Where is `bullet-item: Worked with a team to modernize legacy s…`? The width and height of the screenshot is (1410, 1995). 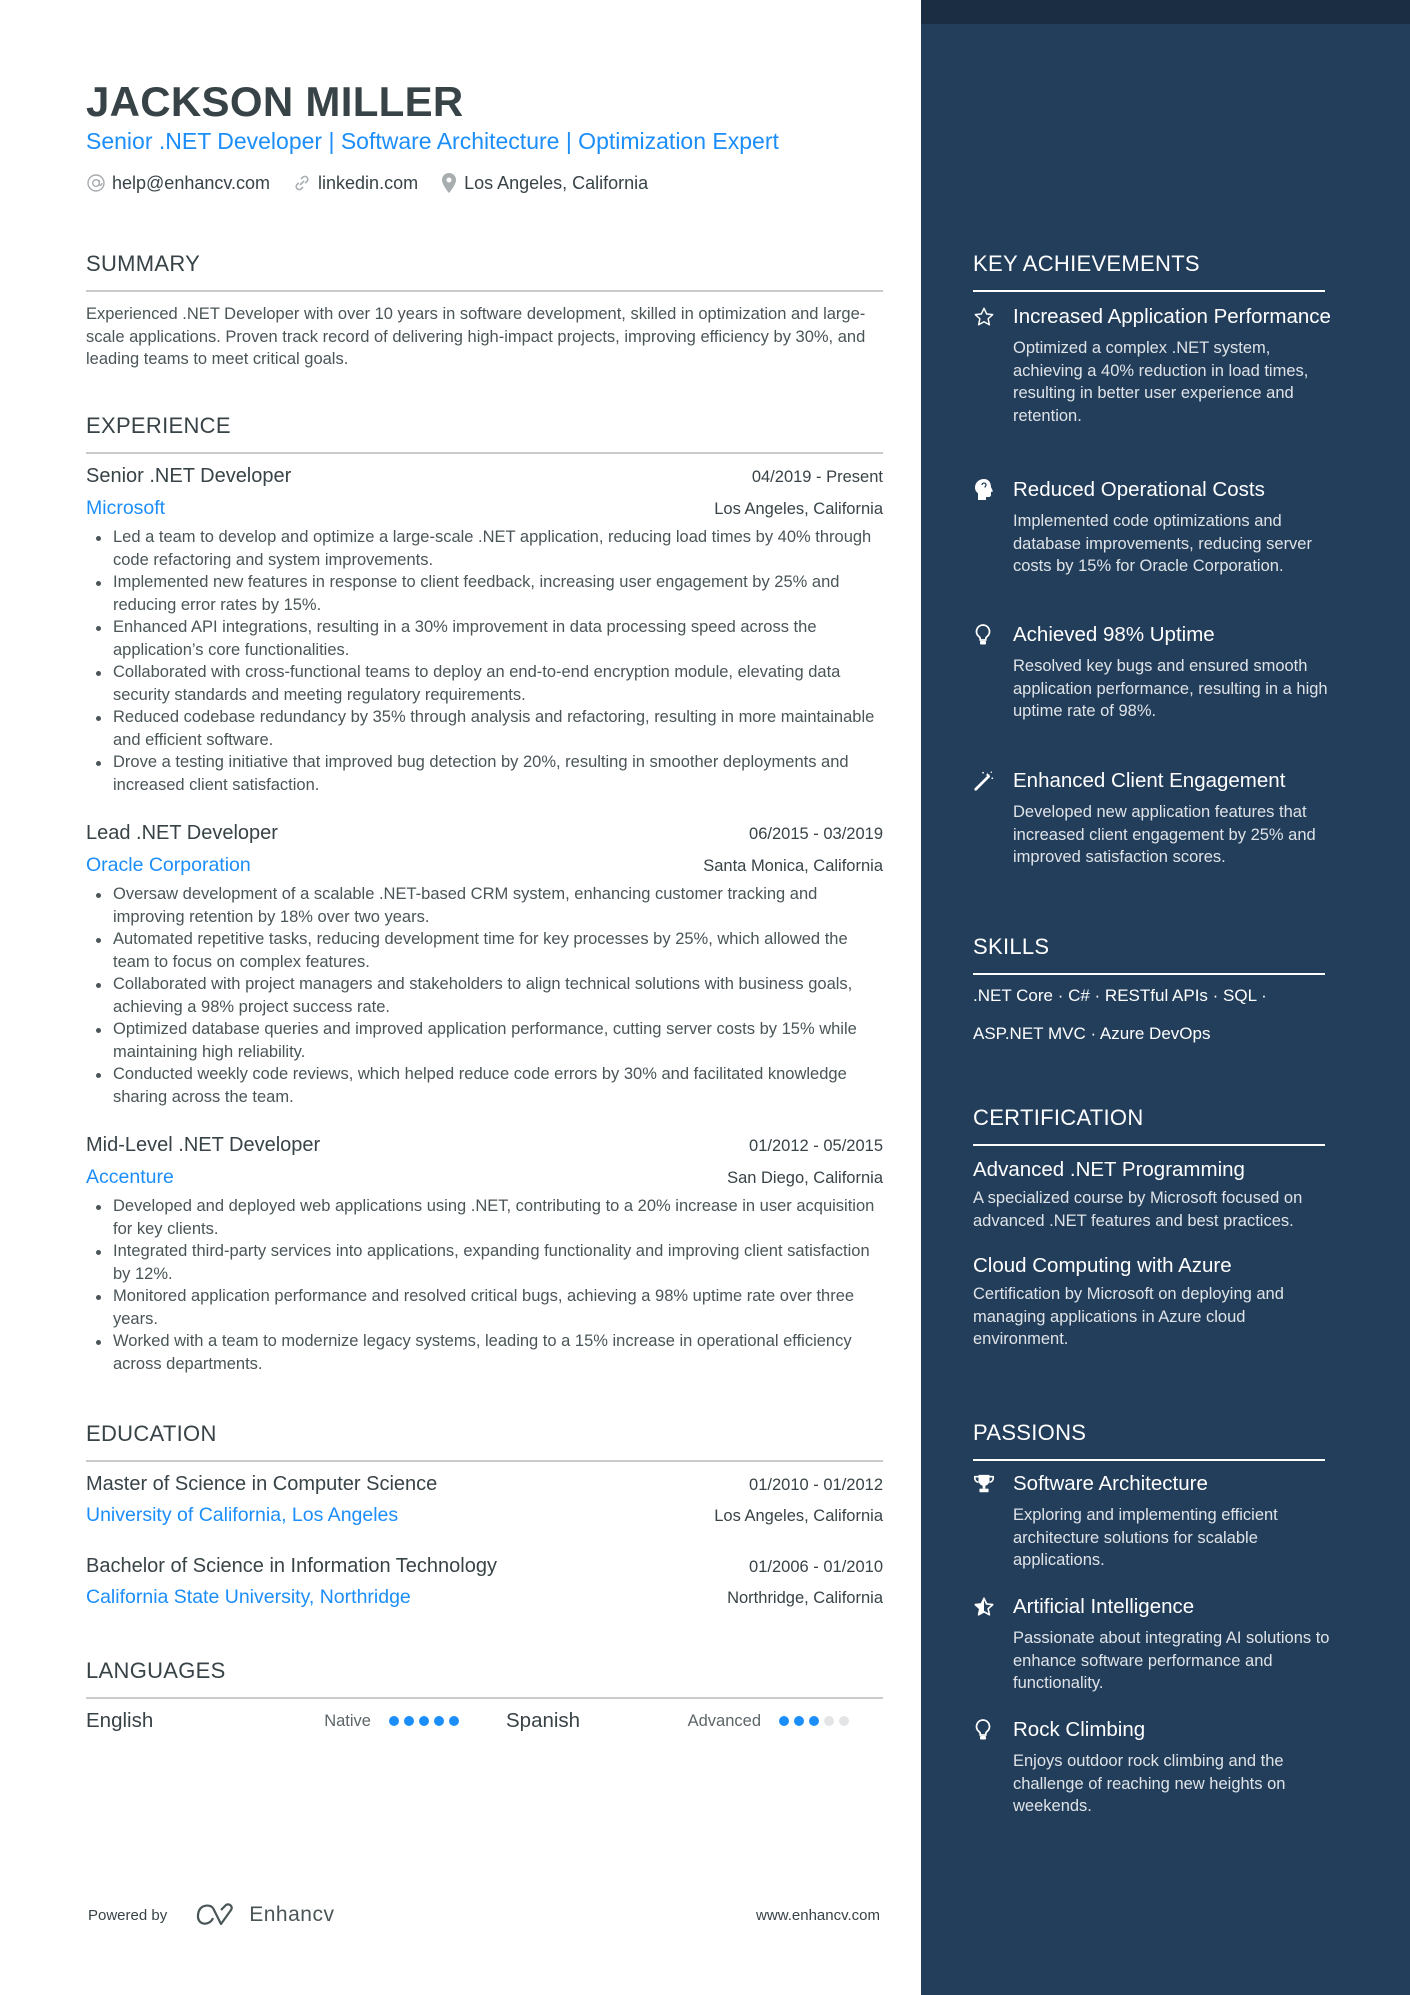 bullet-item: Worked with a team to modernize legacy s… is located at coordinates (484, 1352).